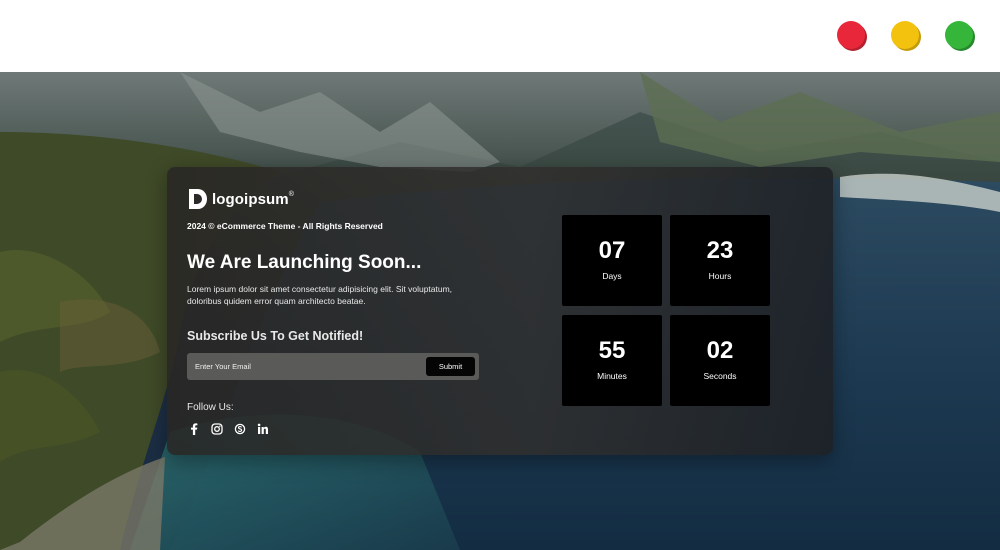  I want to click on close-window-button, so click(851, 35).